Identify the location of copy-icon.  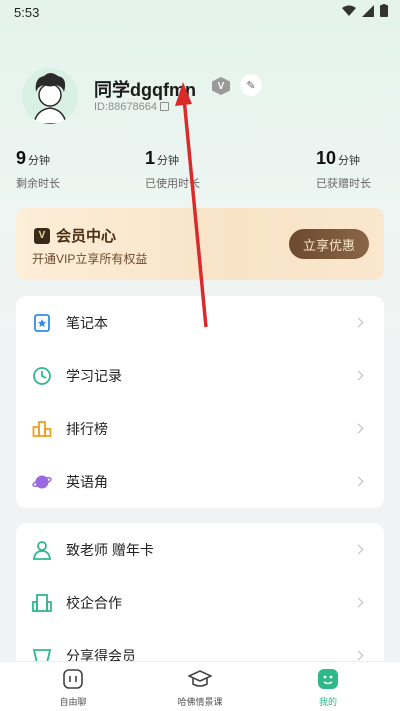
(164, 106).